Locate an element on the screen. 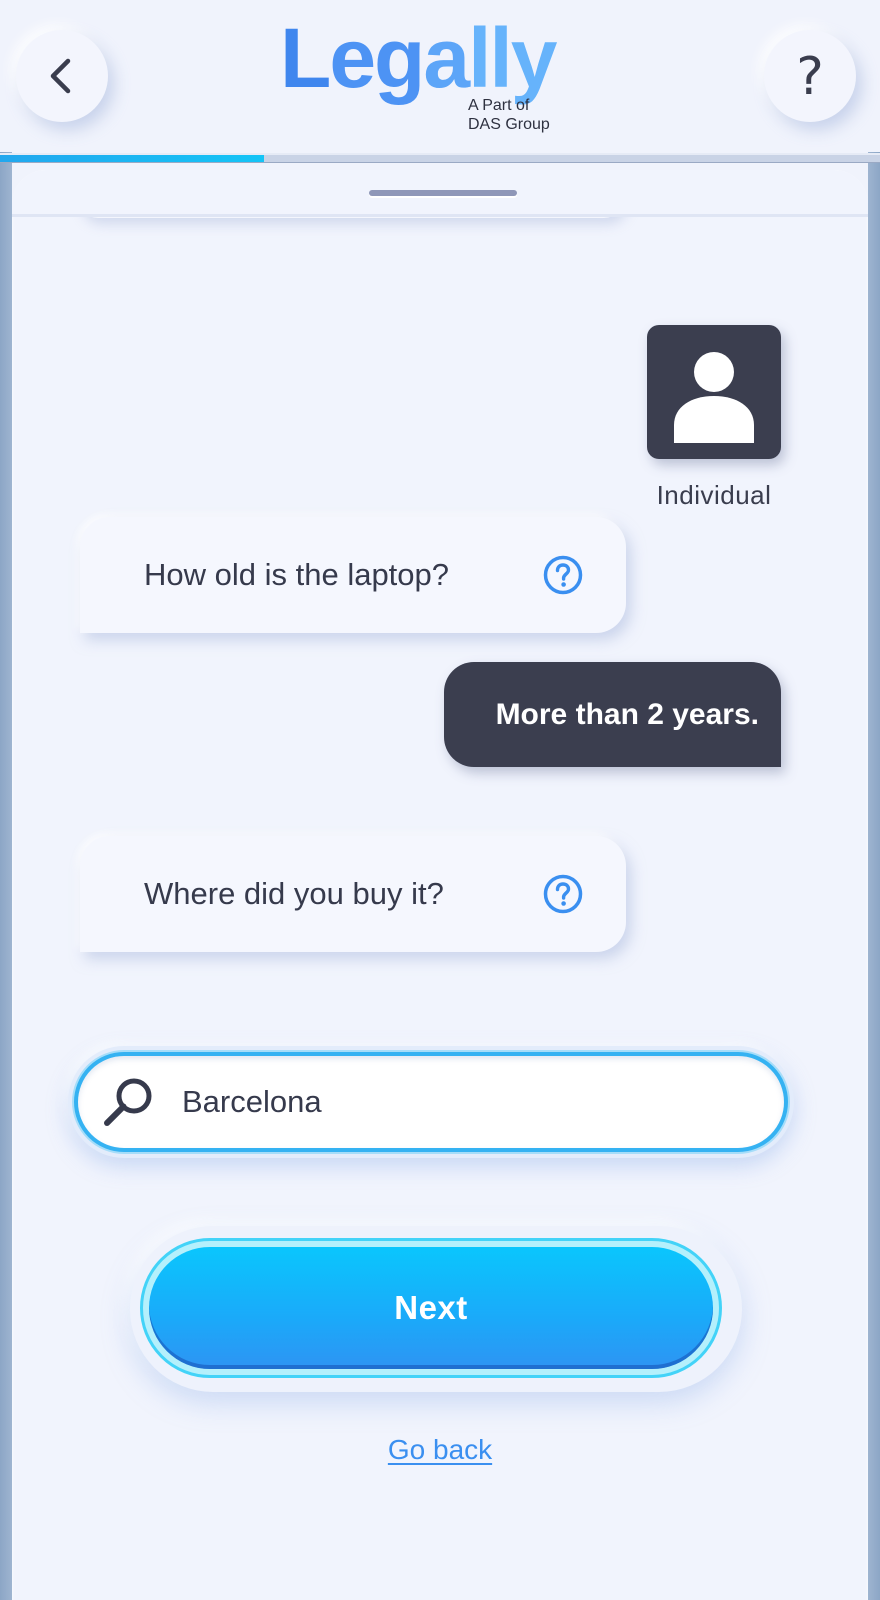 This screenshot has height=1600, width=880. next-button-face: Next is located at coordinates (431, 1308).